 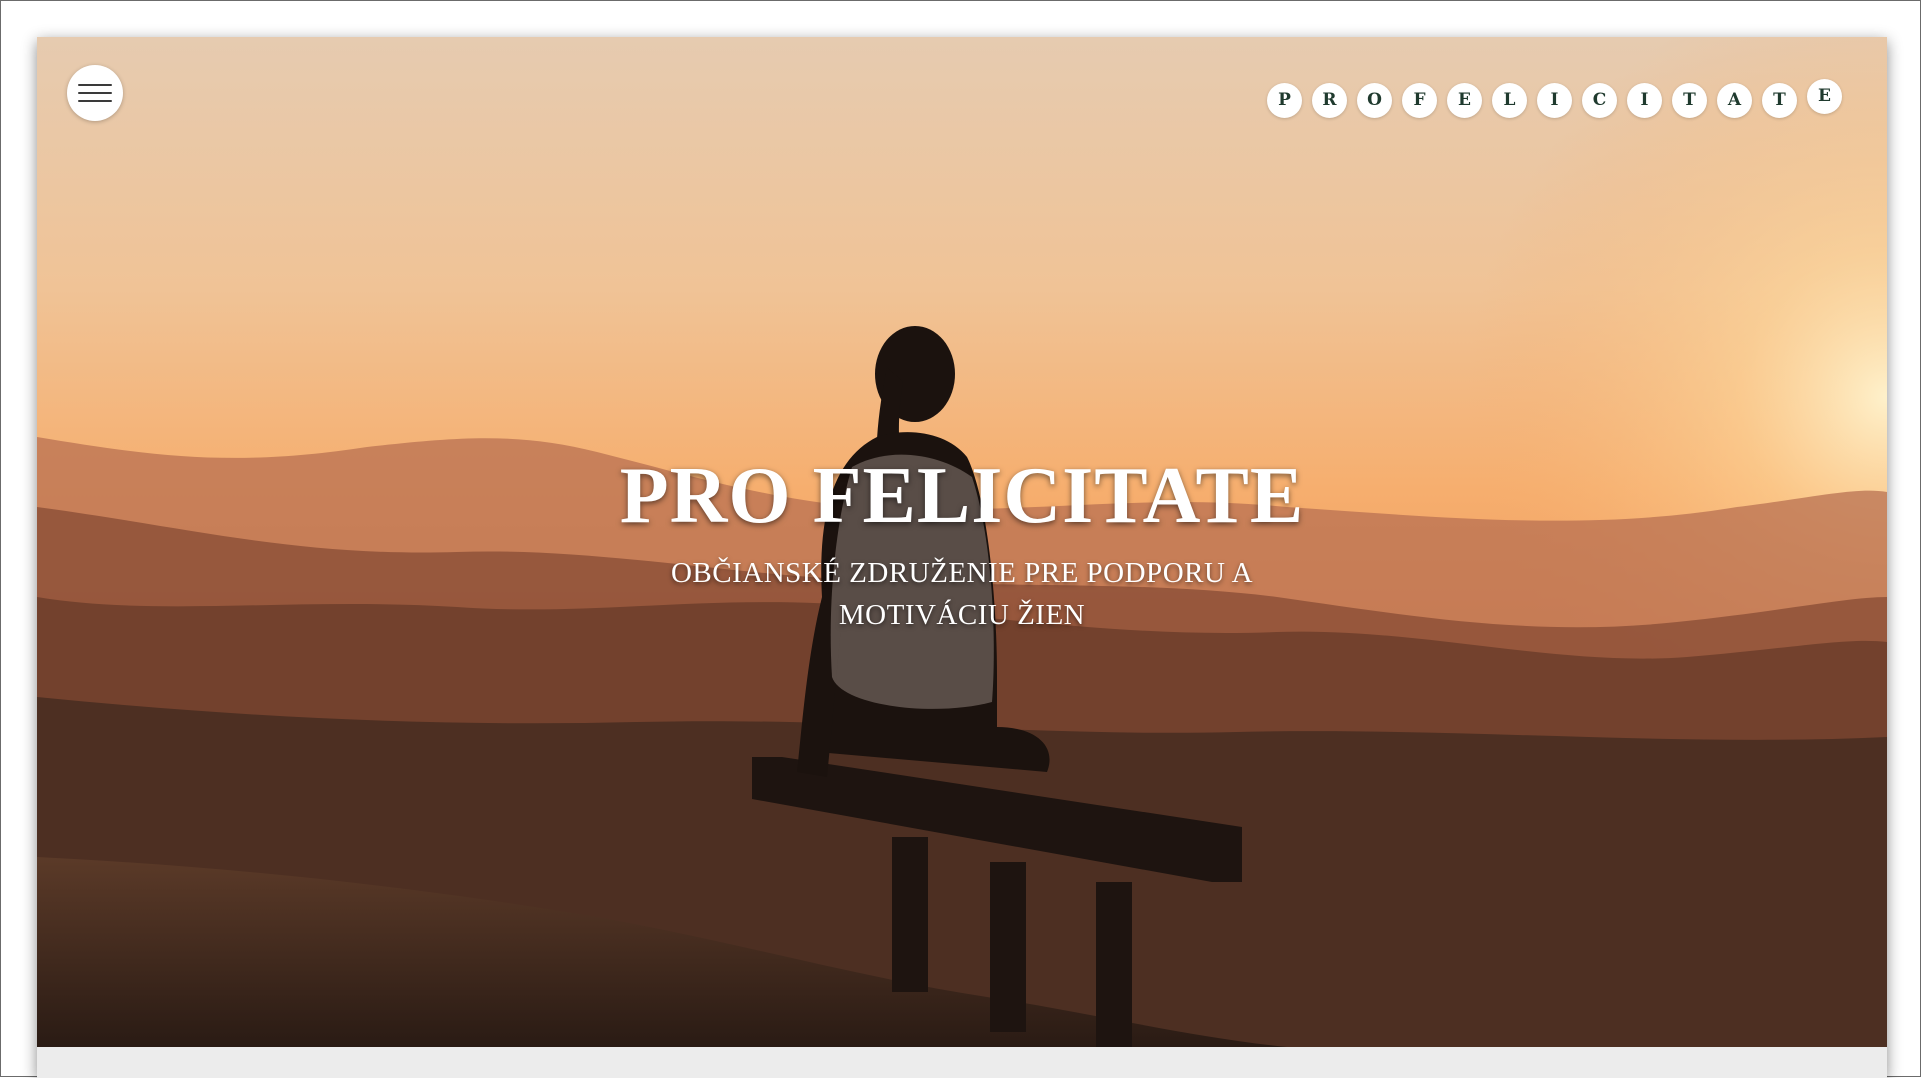 What do you see at coordinates (95, 93) in the screenshot?
I see `menu-button` at bounding box center [95, 93].